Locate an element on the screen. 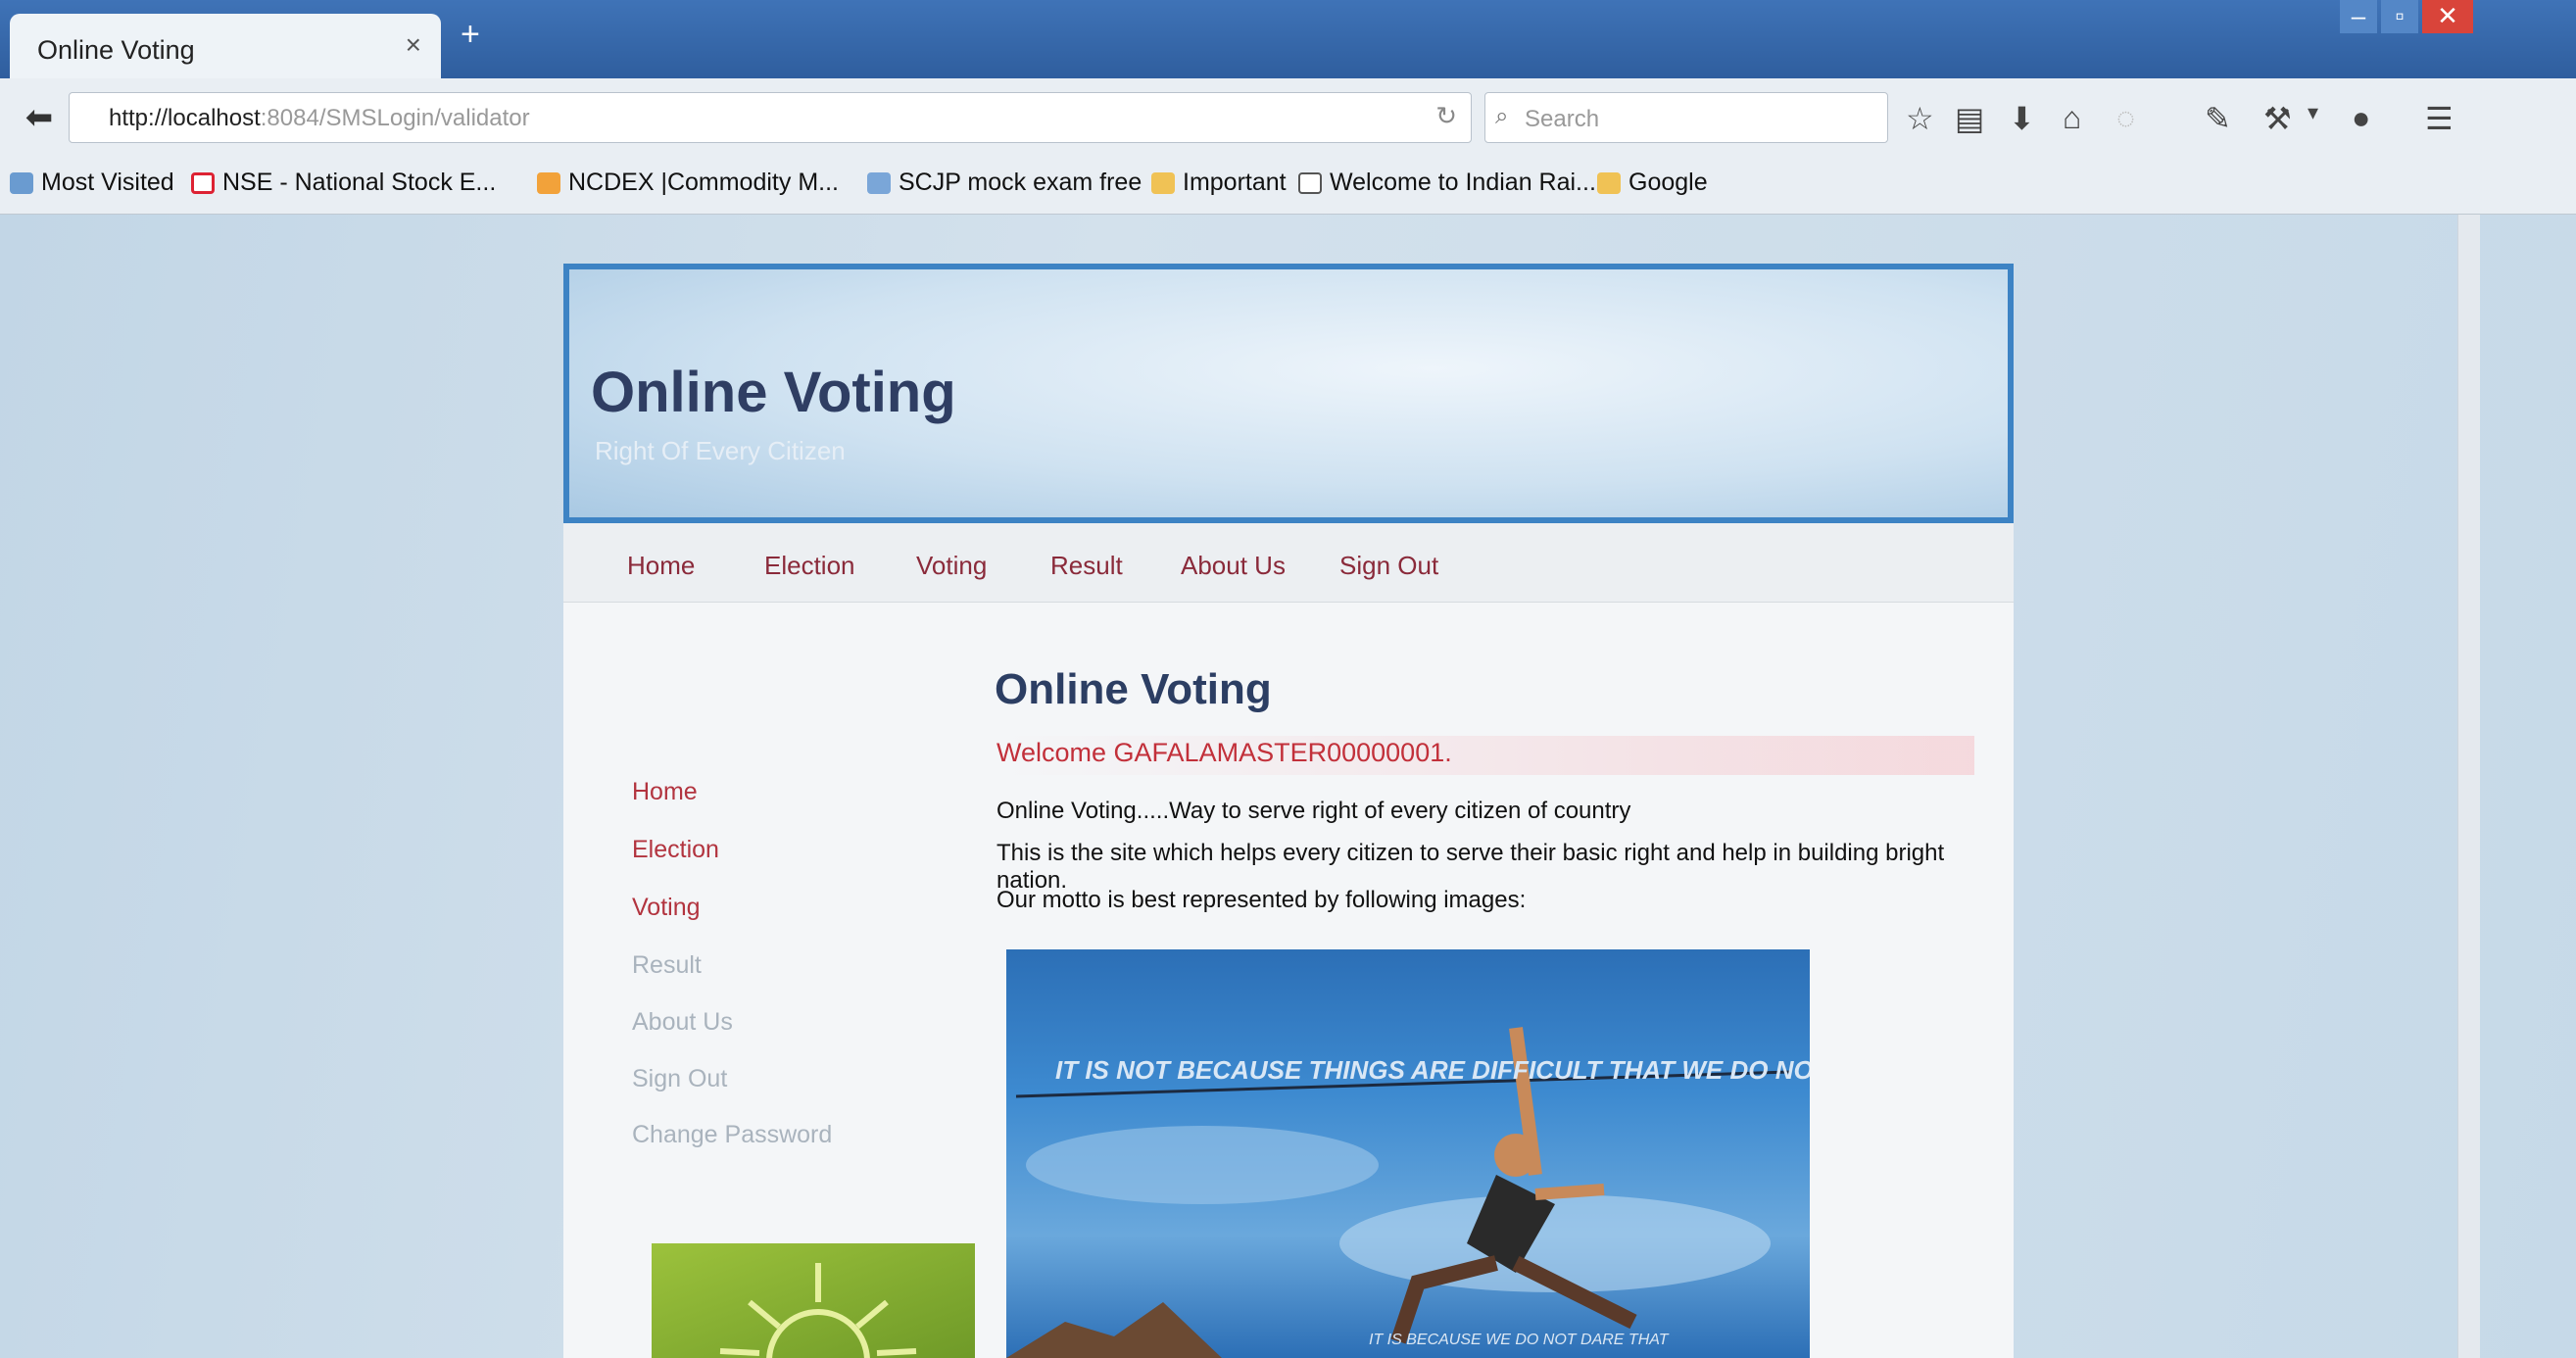  search-icon: ⌕ is located at coordinates (1502, 116).